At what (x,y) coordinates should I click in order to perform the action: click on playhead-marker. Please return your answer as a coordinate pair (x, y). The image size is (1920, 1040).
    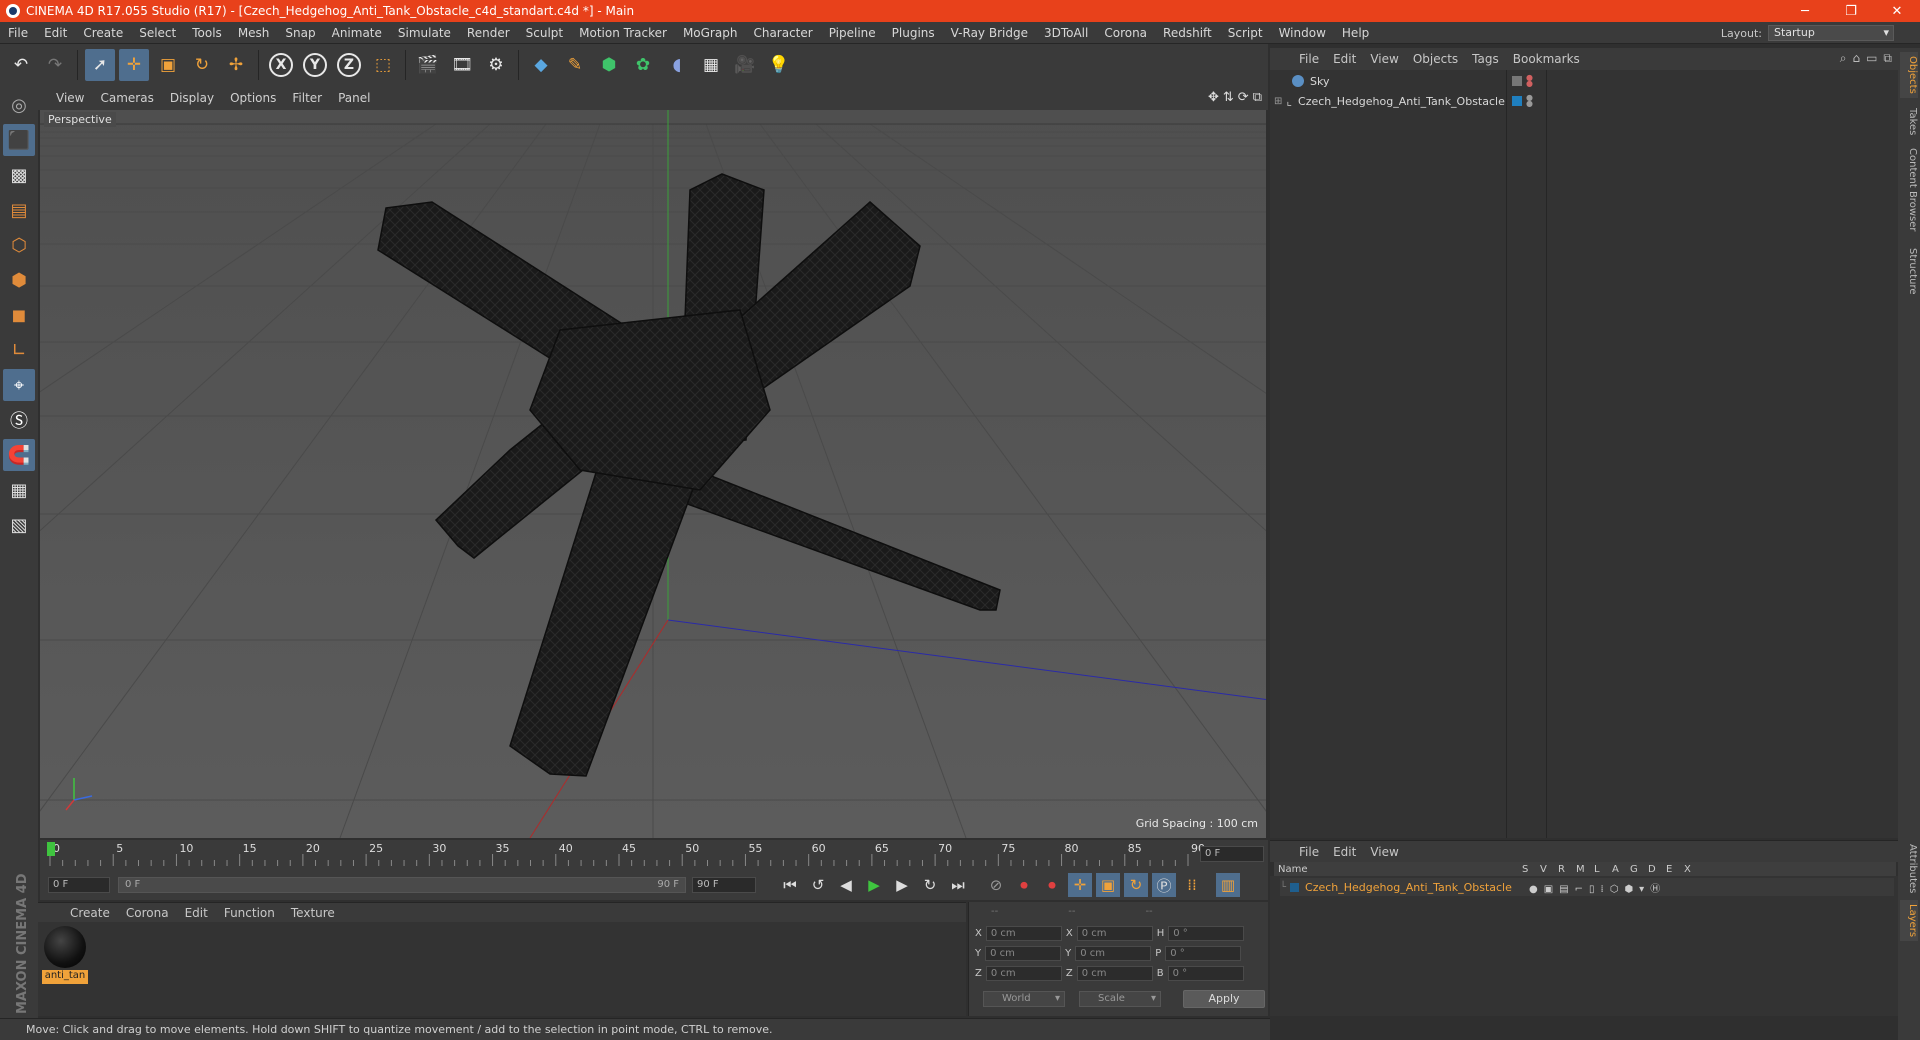
    Looking at the image, I should click on (51, 849).